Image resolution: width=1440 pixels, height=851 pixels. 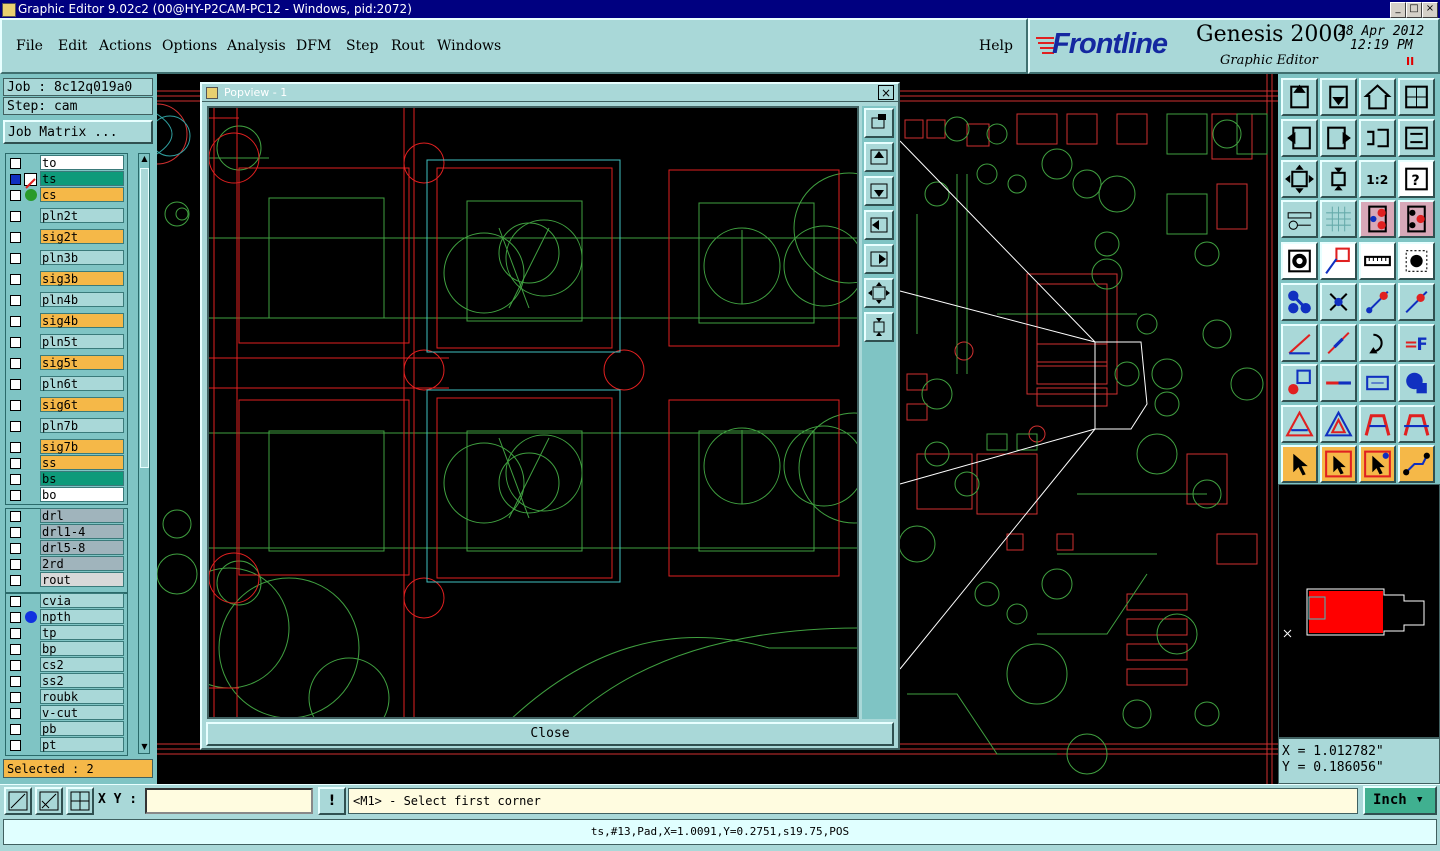 I want to click on layer-row: v-cut, so click(x=65, y=713).